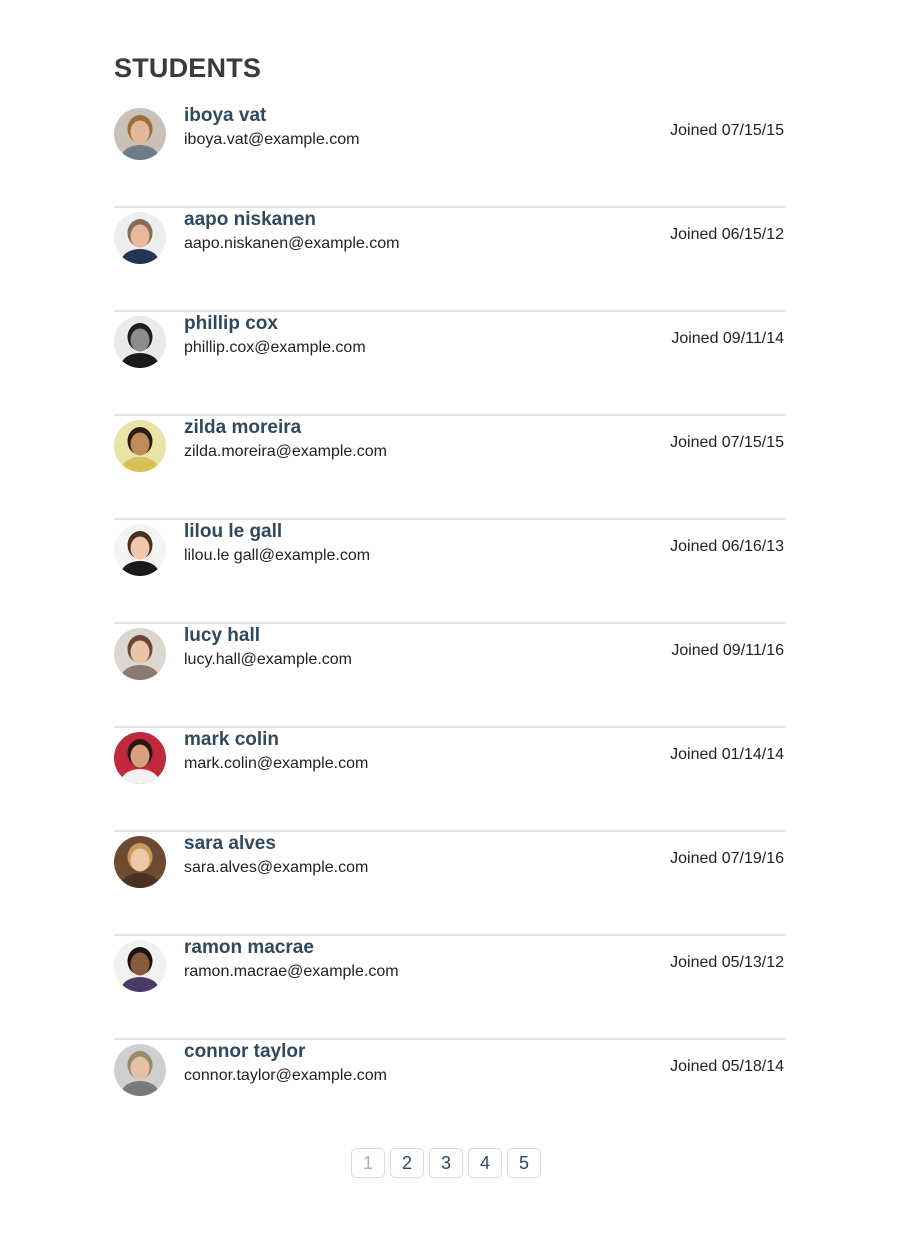 This screenshot has height=1236, width=908. What do you see at coordinates (485, 1163) in the screenshot?
I see `page-button-4: 4` at bounding box center [485, 1163].